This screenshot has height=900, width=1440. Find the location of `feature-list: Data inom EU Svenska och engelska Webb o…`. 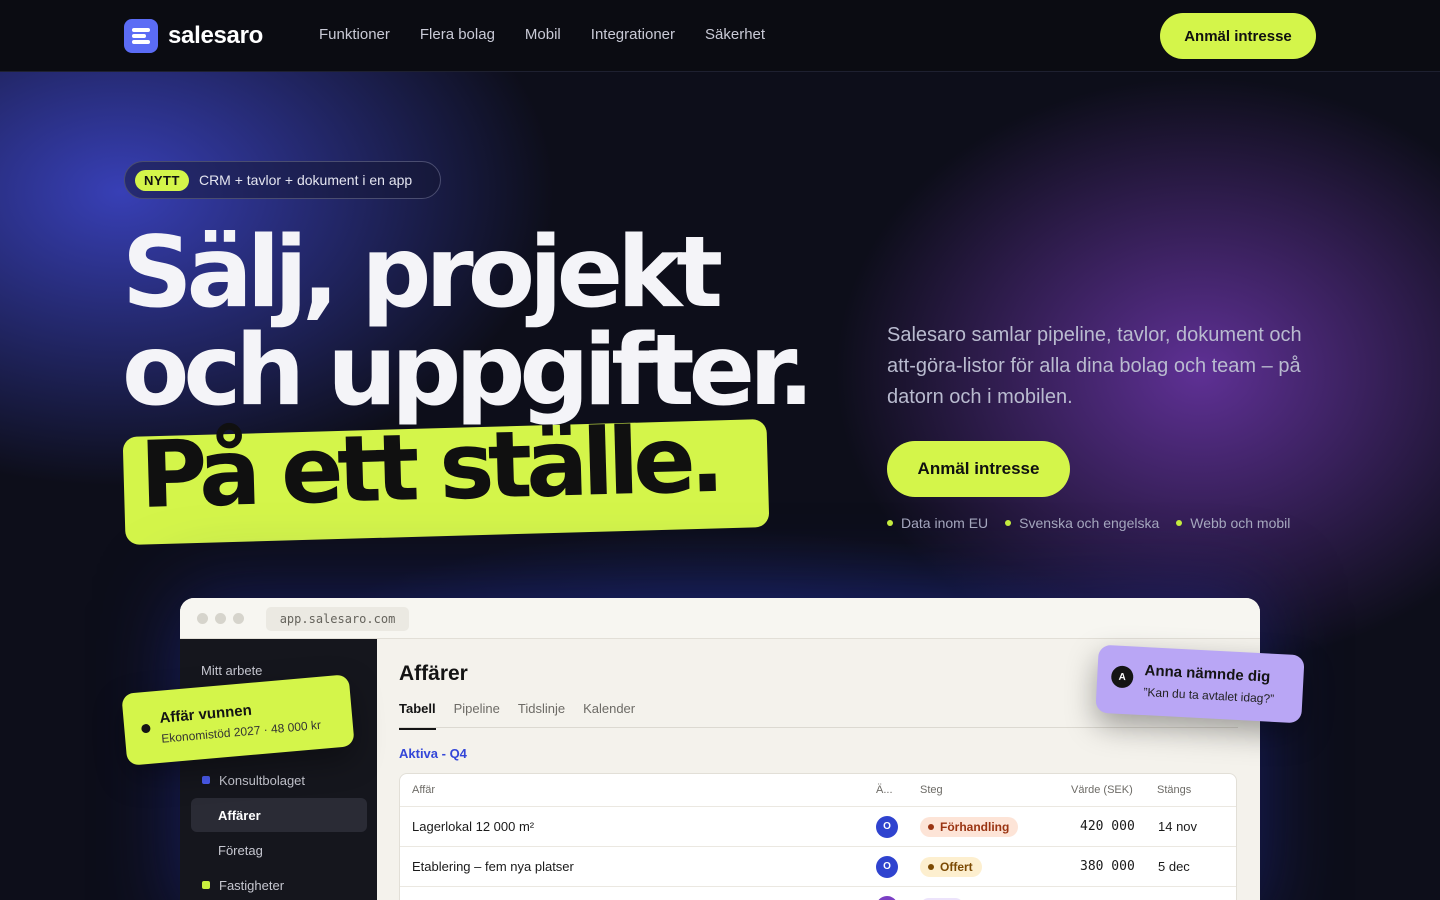

feature-list: Data inom EU Svenska och engelska Webb o… is located at coordinates (1088, 523).